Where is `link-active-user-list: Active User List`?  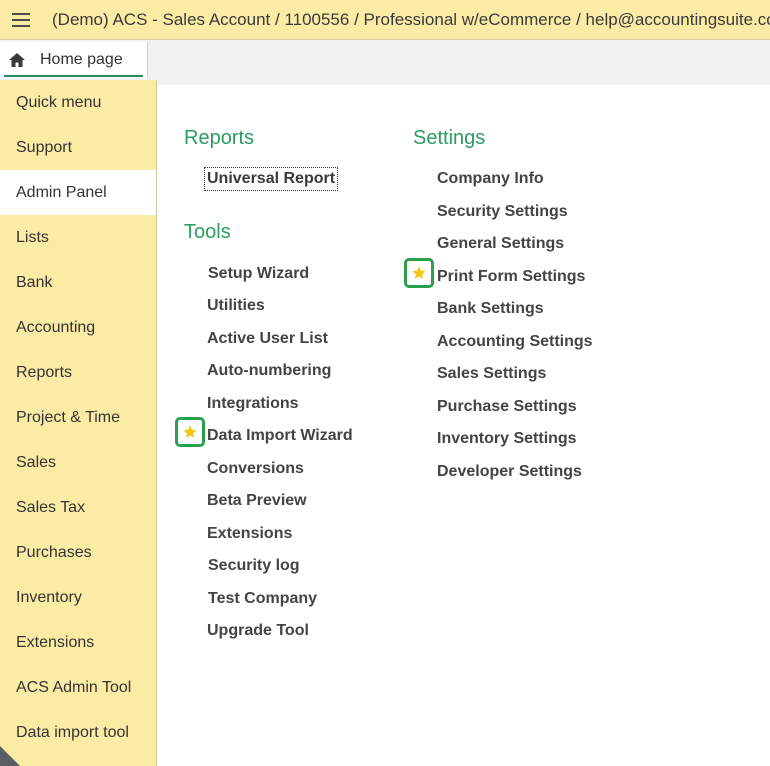
link-active-user-list: Active User List is located at coordinates (267, 339).